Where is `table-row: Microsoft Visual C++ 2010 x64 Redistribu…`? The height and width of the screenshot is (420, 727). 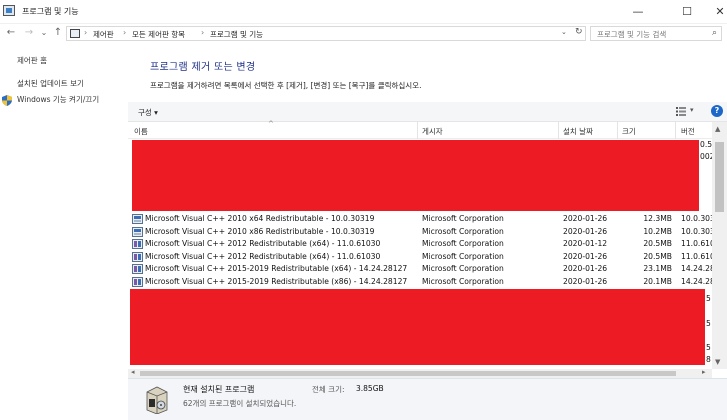 table-row: Microsoft Visual C++ 2010 x64 Redistribu… is located at coordinates (420, 219).